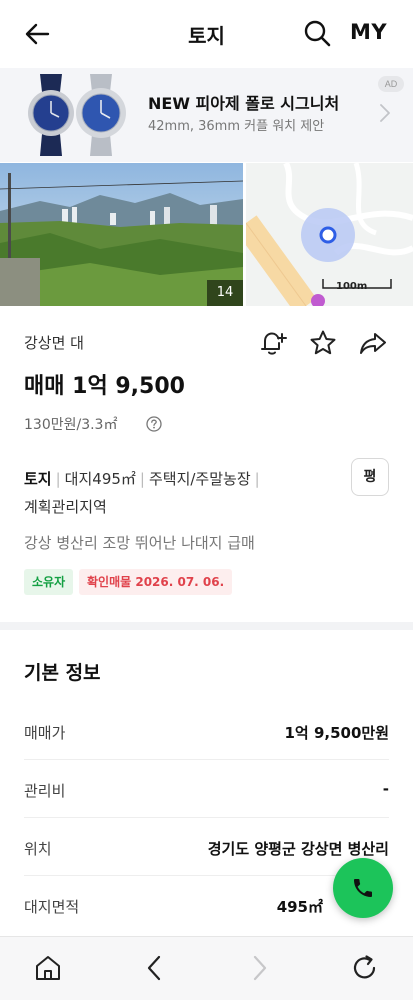 This screenshot has width=413, height=1000. I want to click on unit-price: 130만원/3.3㎡, so click(71, 425).